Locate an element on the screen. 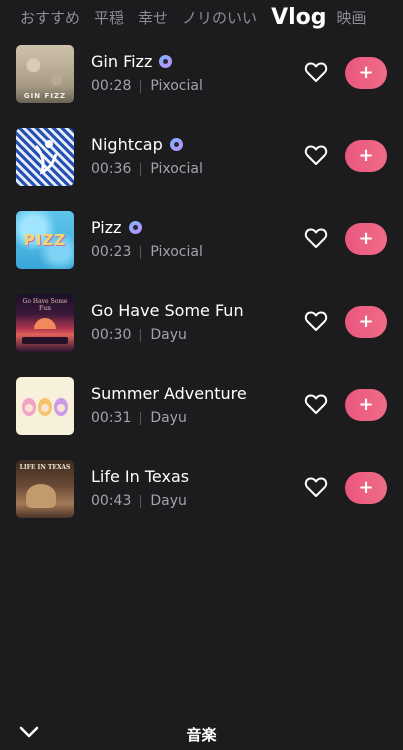 The height and width of the screenshot is (750, 403). three-girls-icon is located at coordinates (45, 407).